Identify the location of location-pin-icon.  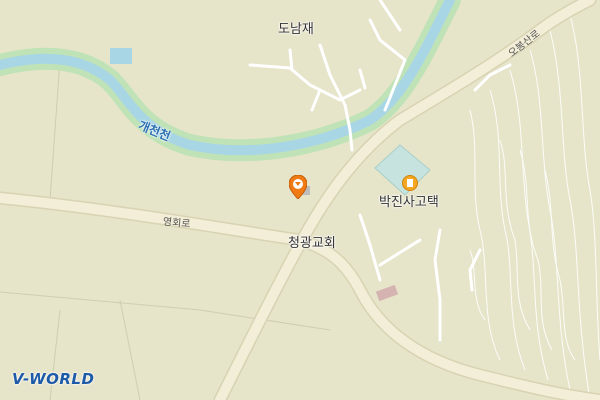
(298, 187).